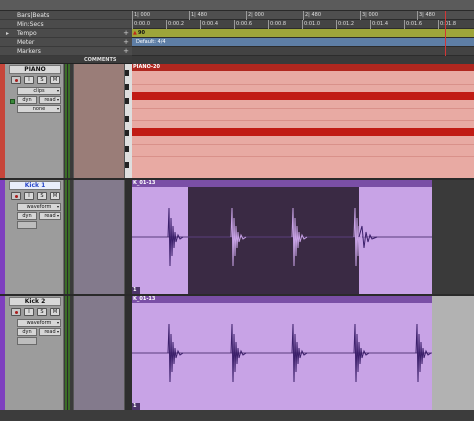  I want to click on ruler-row-meter: Meter +, so click(66, 42).